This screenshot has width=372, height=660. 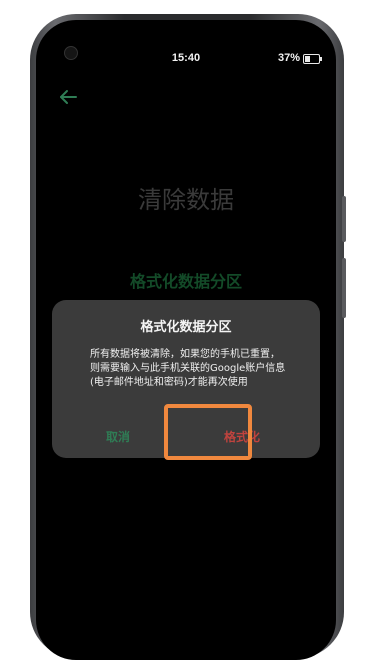 What do you see at coordinates (68, 97) in the screenshot?
I see `arrow-left-icon` at bounding box center [68, 97].